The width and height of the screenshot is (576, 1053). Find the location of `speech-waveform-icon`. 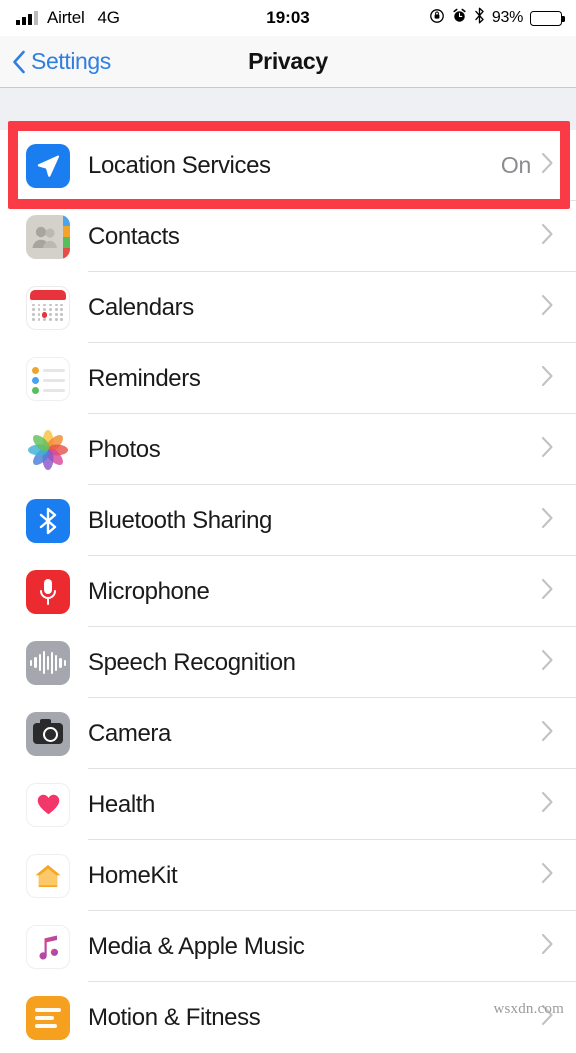

speech-waveform-icon is located at coordinates (48, 662).